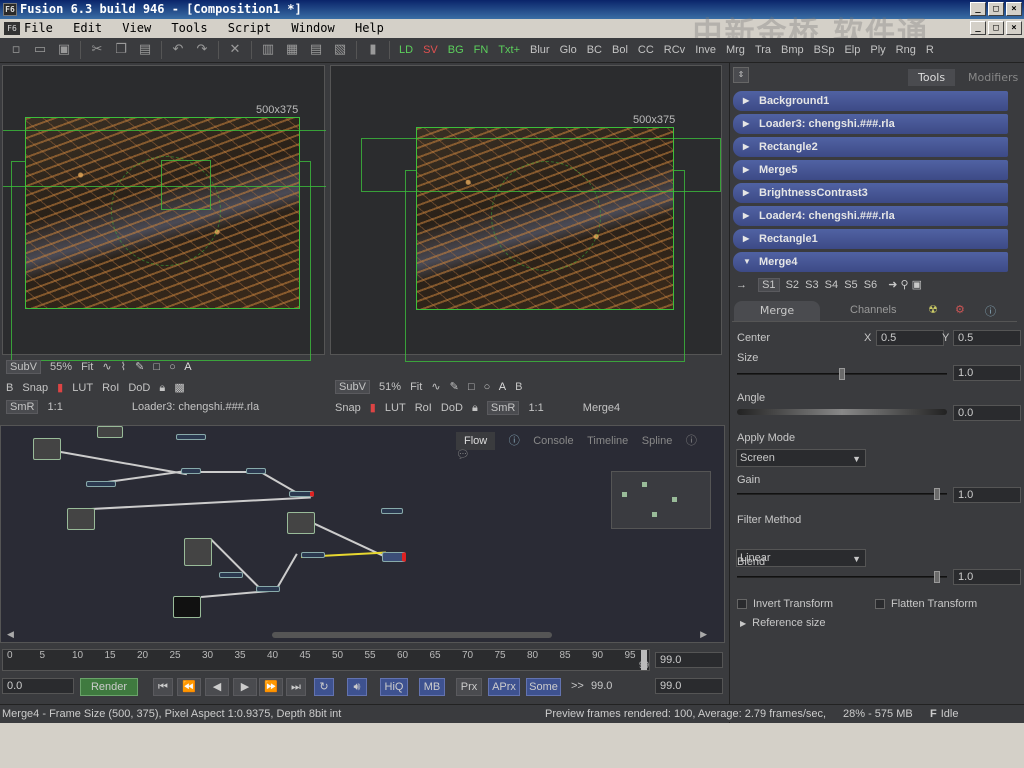  Describe the element at coordinates (187, 607) in the screenshot. I see `flow-node-rectangle1` at that location.